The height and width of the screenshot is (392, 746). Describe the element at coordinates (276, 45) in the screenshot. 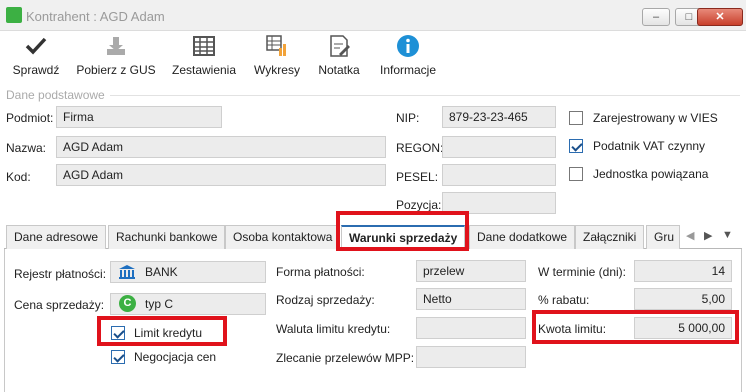

I see `chart-icon` at that location.